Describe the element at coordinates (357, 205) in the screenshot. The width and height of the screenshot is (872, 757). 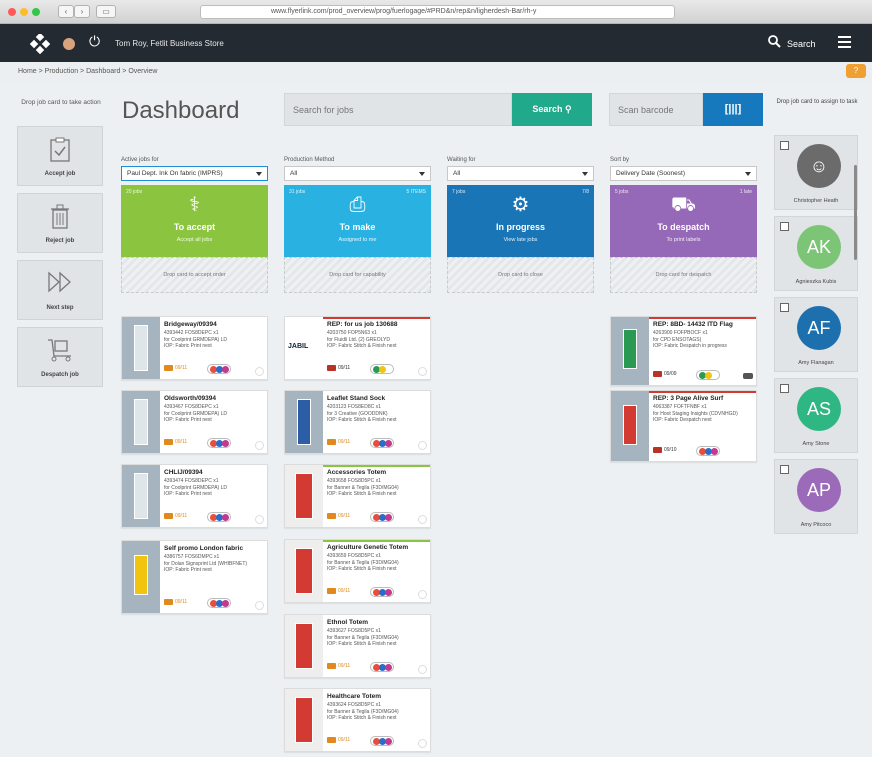
I see `printer-icon: ⎙` at that location.